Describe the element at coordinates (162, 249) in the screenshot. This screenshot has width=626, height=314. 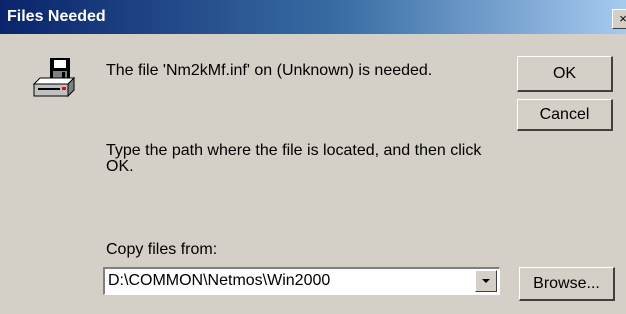
I see `copy-files-from-label: Copy files from:` at that location.